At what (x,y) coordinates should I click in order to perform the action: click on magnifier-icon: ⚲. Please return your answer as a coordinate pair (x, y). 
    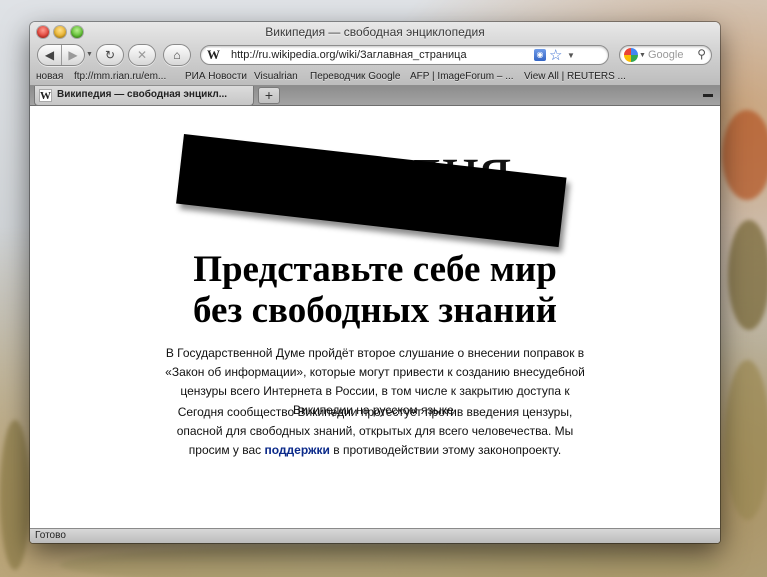
    Looking at the image, I should click on (701, 54).